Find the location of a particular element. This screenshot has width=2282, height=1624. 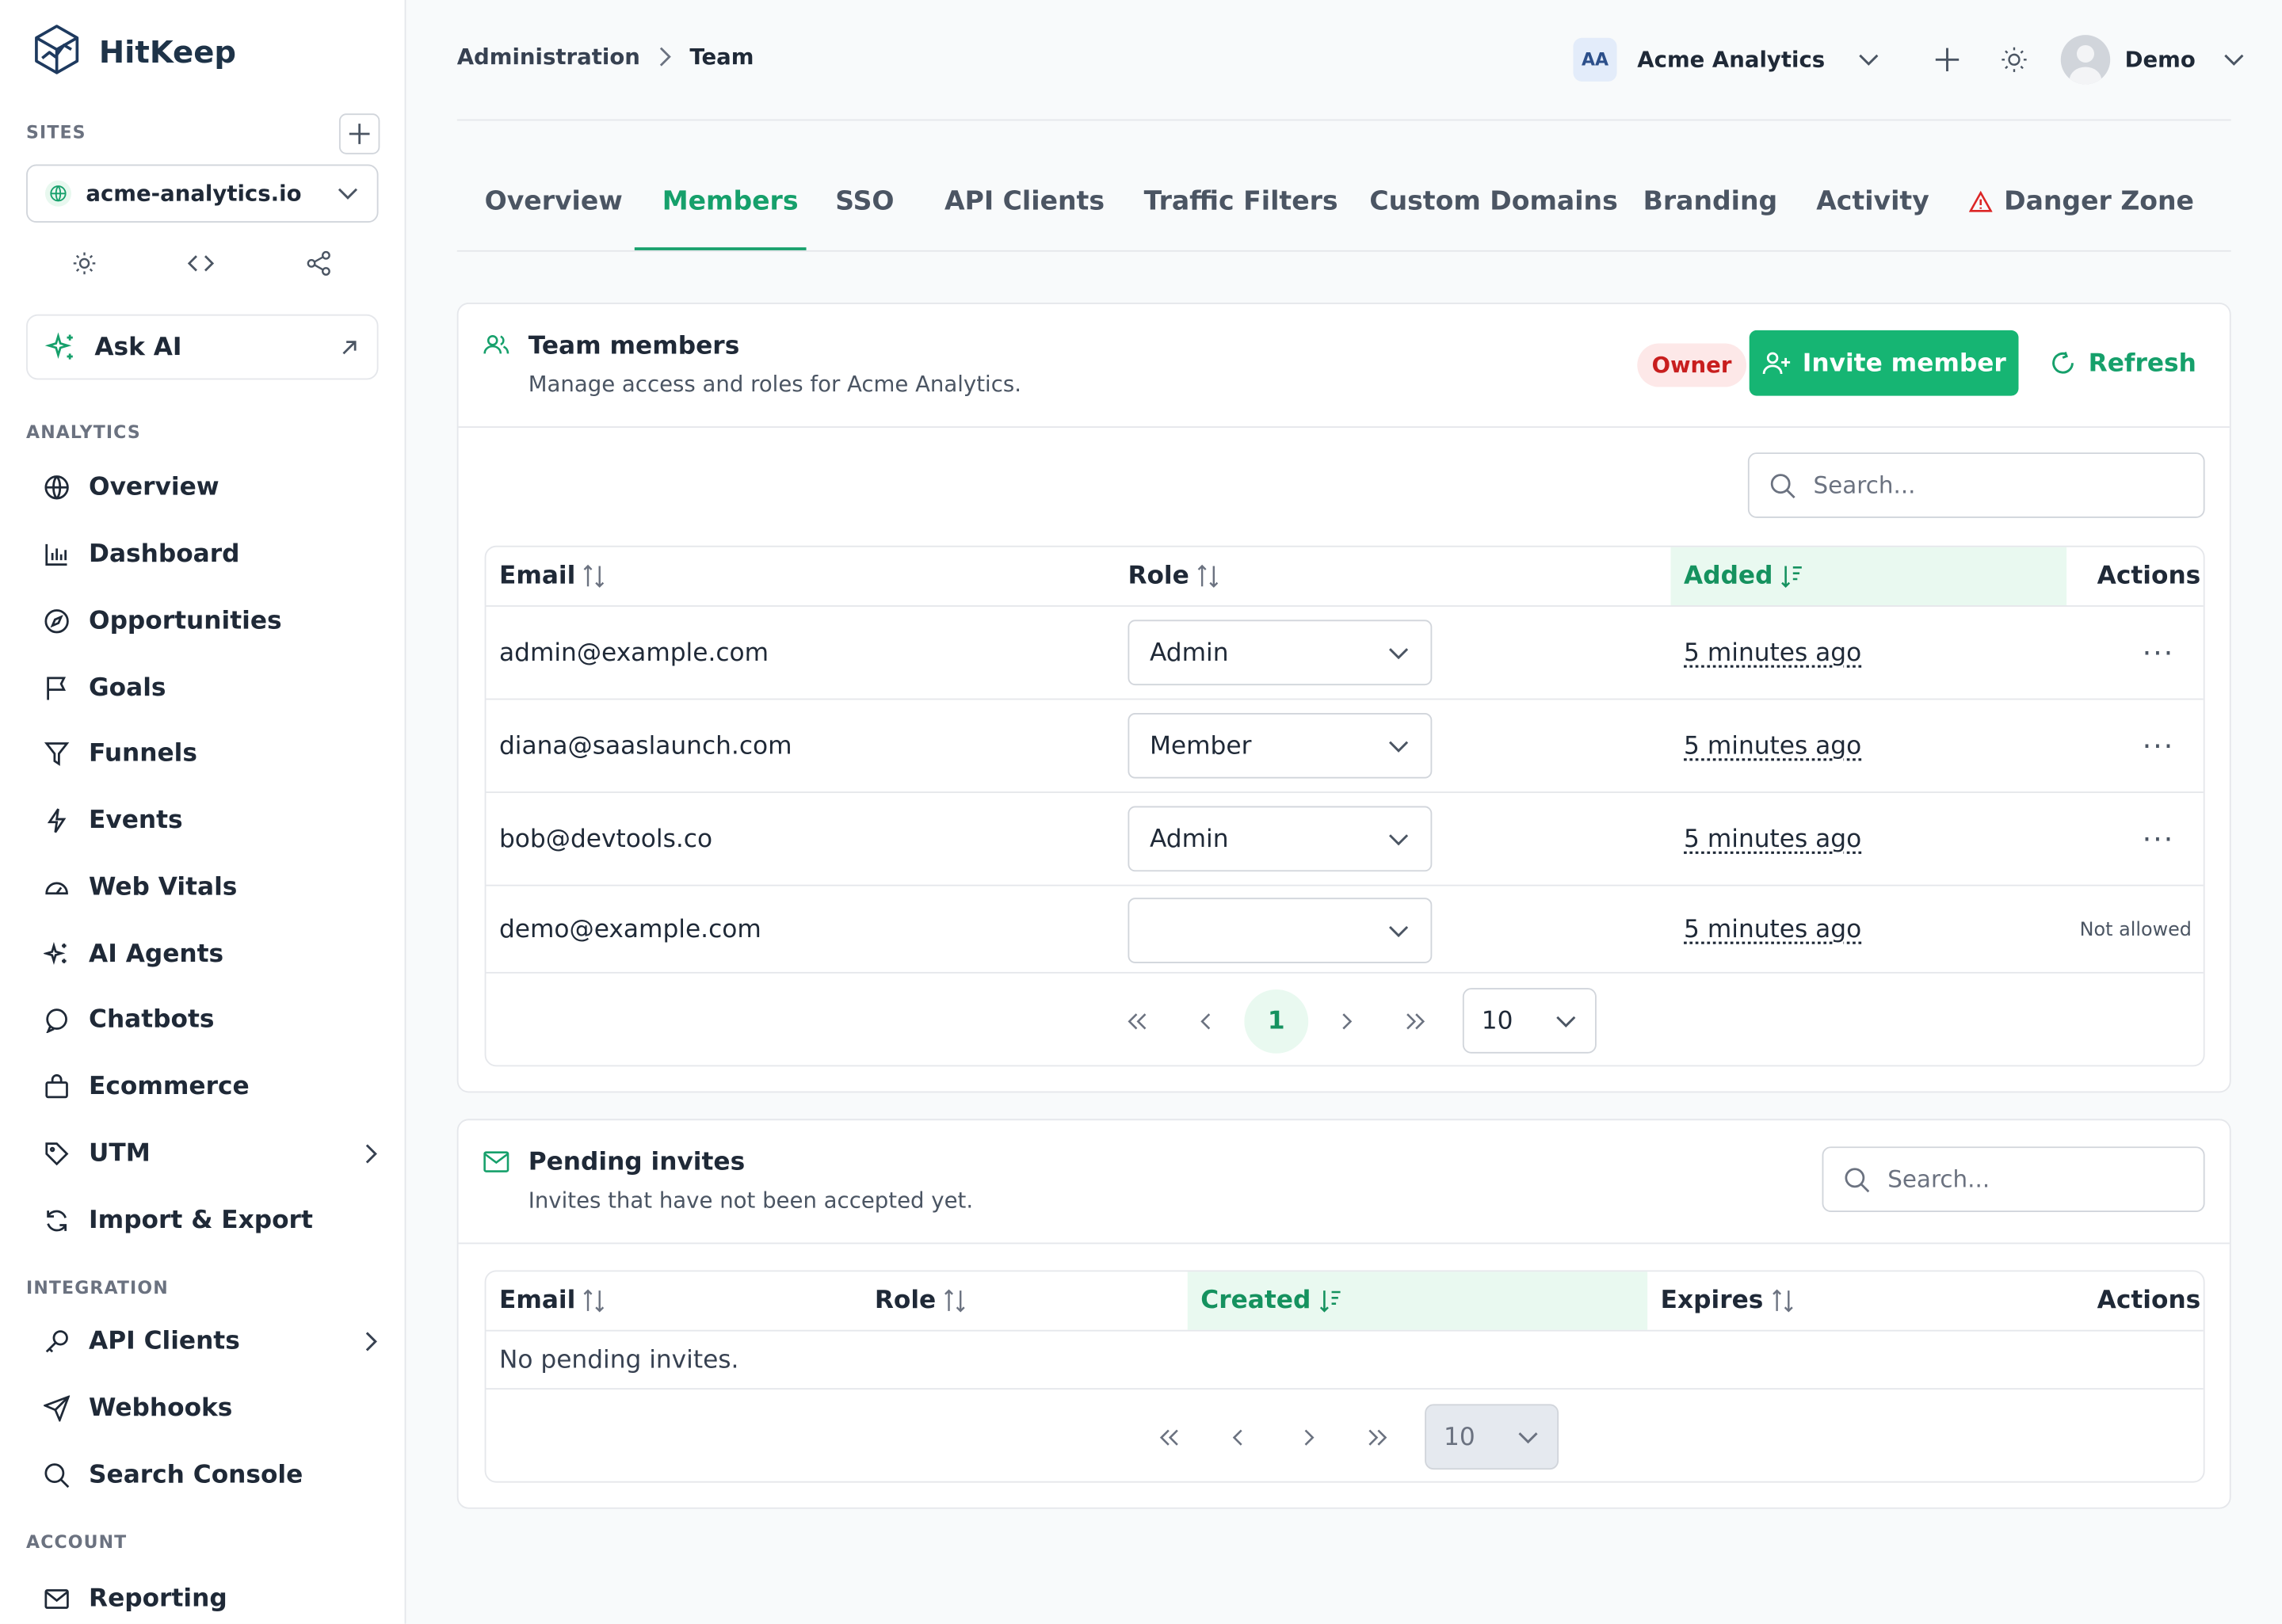

org-switcher-chevron-down-icon is located at coordinates (1868, 59).